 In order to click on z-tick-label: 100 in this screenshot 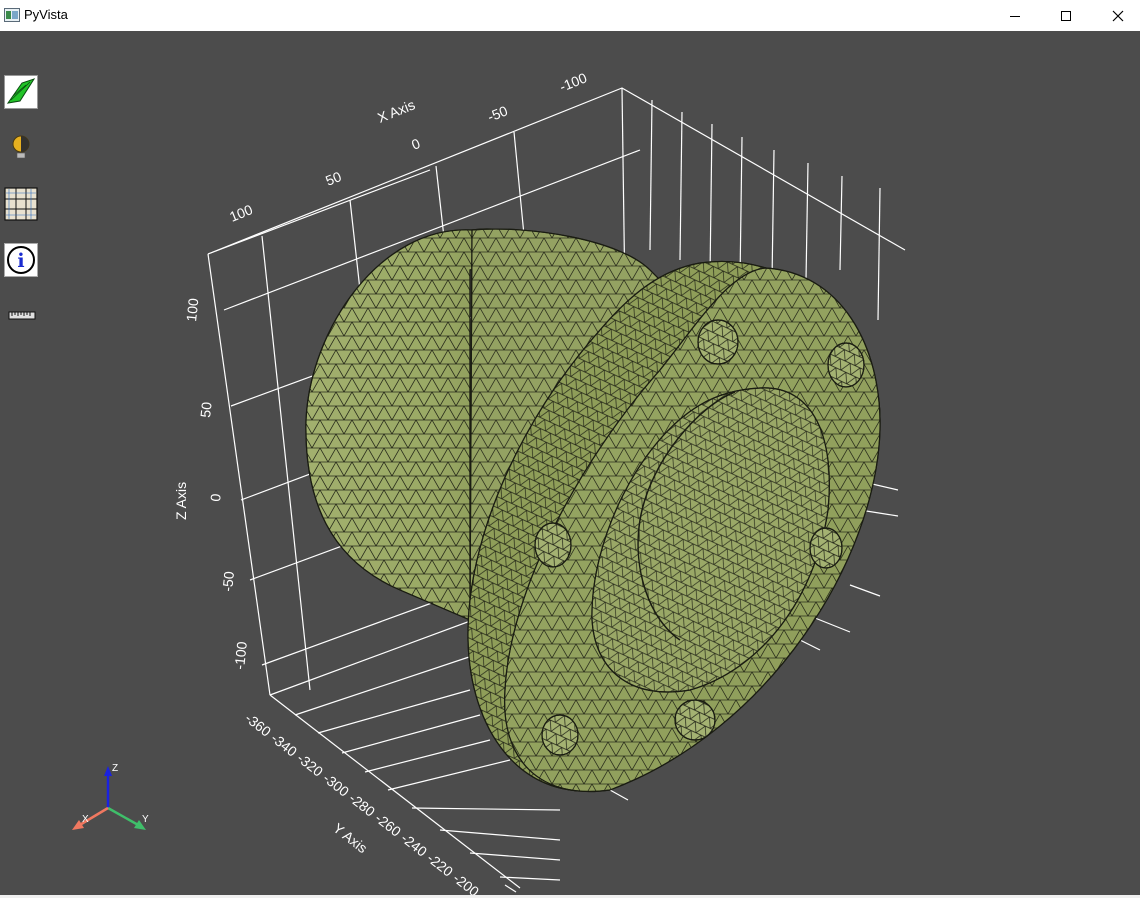, I will do `click(192, 309)`.